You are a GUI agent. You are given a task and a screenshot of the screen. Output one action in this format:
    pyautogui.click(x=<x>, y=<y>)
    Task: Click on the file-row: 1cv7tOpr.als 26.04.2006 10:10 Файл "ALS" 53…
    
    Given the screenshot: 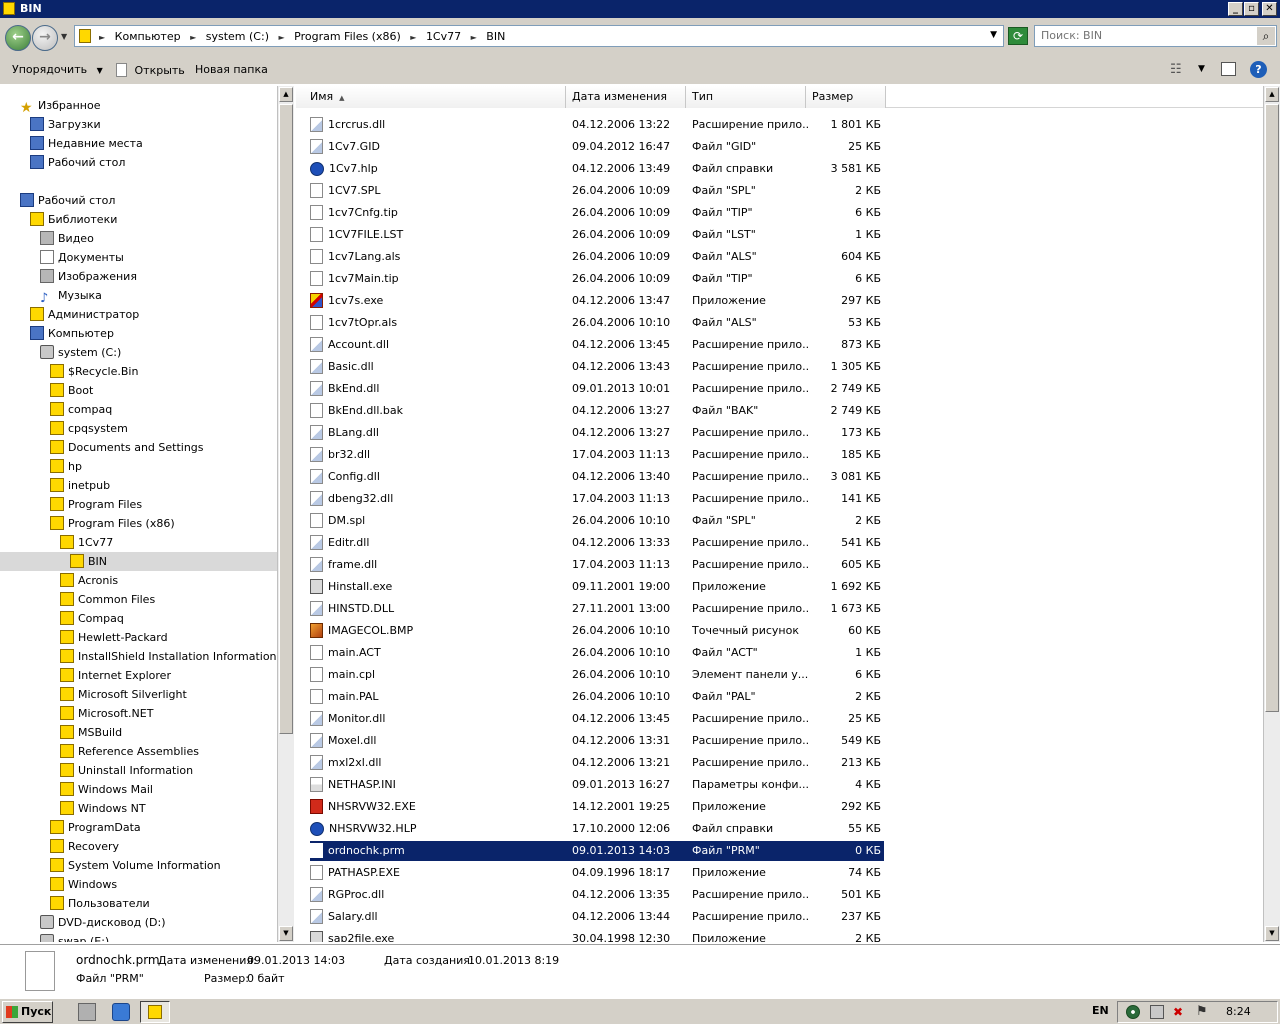 What is the action you would take?
    pyautogui.click(x=597, y=323)
    